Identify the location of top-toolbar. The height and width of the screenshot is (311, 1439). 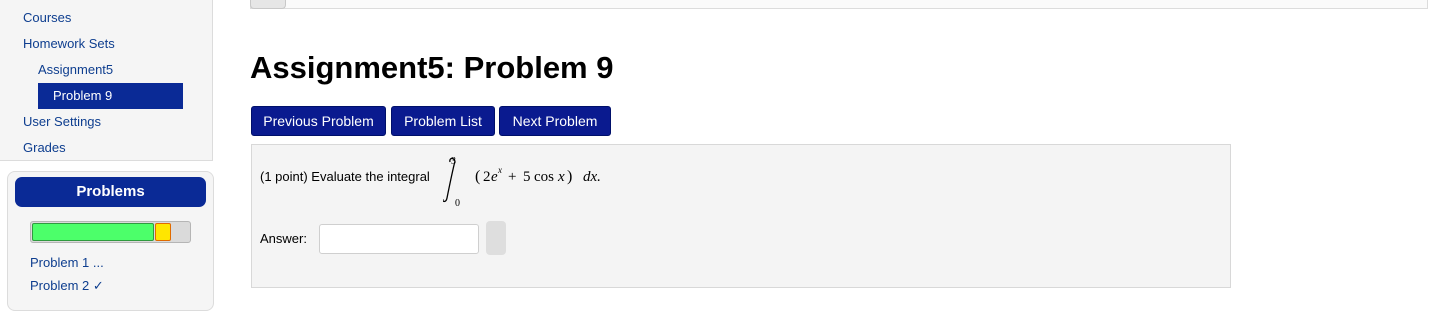
(839, 4).